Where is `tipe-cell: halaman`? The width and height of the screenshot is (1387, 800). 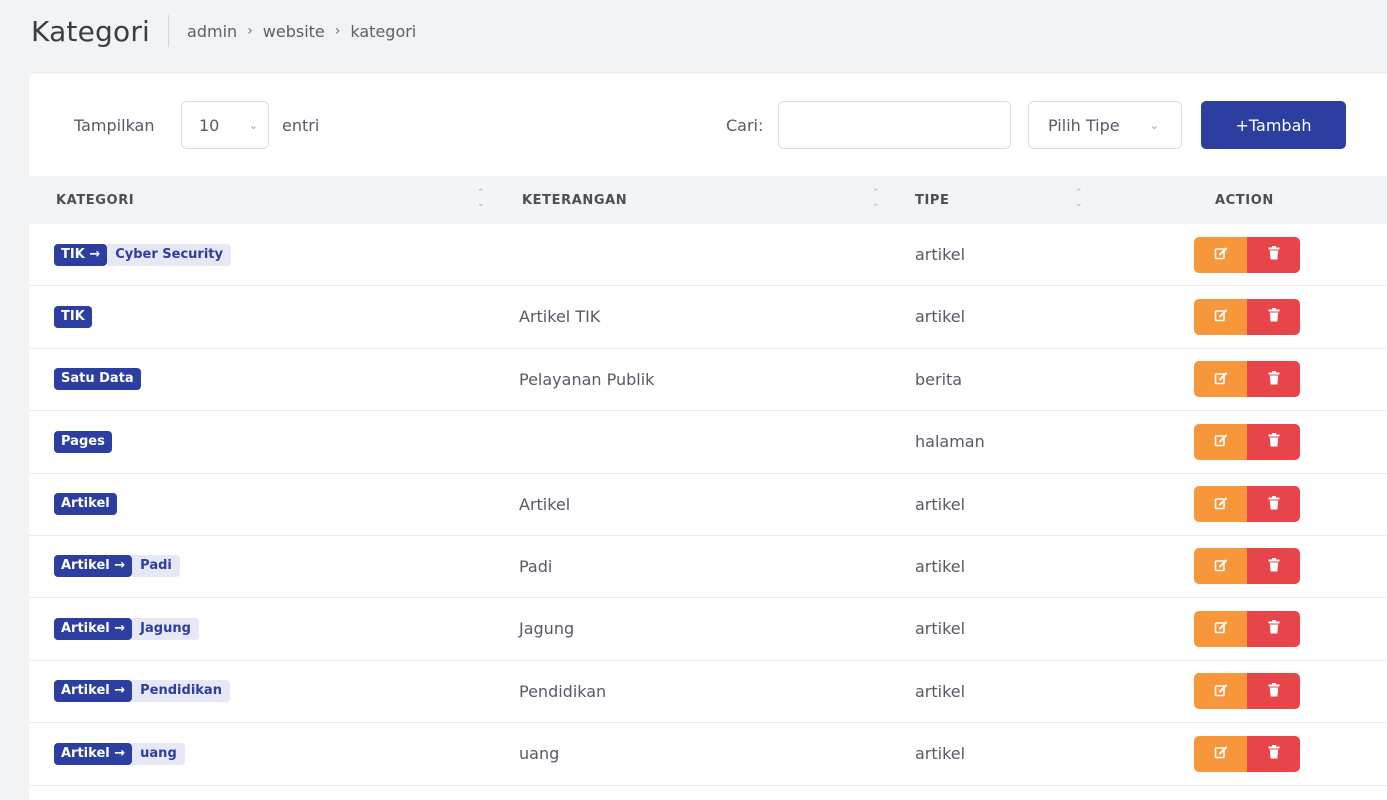
tipe-cell: halaman is located at coordinates (950, 442).